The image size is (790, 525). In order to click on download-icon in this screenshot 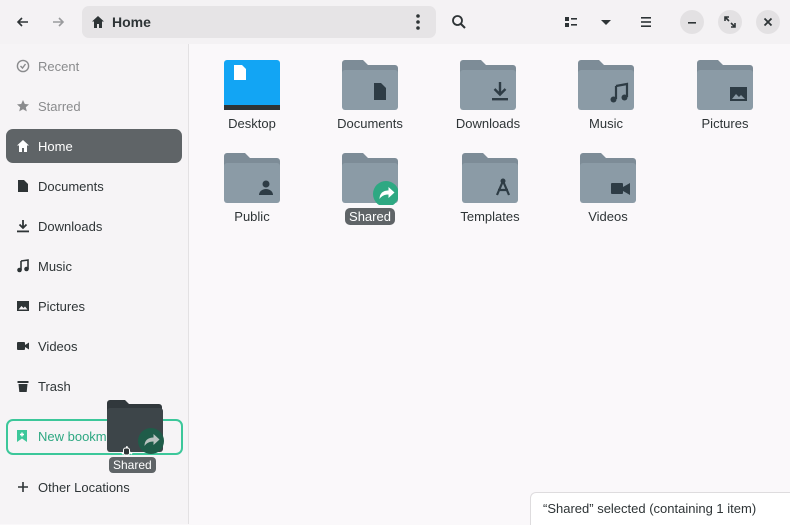, I will do `click(23, 226)`.